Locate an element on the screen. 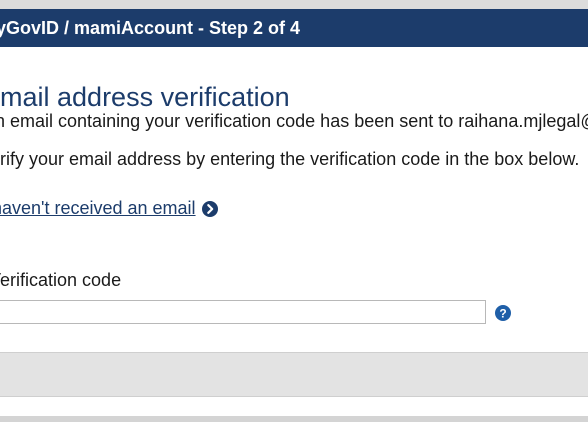  resend-email-link-row: I haven't received an email is located at coordinates (109, 208).